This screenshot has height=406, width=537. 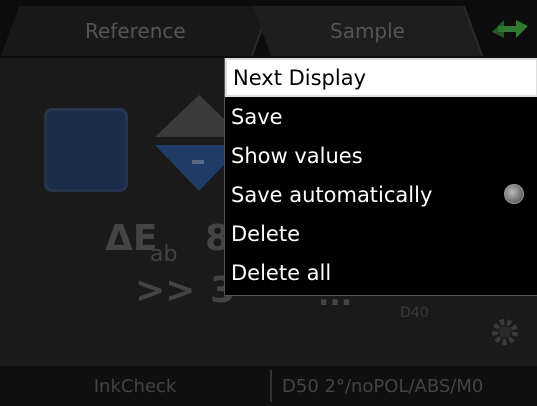 I want to click on menu-item-label: Delete all, so click(x=281, y=272).